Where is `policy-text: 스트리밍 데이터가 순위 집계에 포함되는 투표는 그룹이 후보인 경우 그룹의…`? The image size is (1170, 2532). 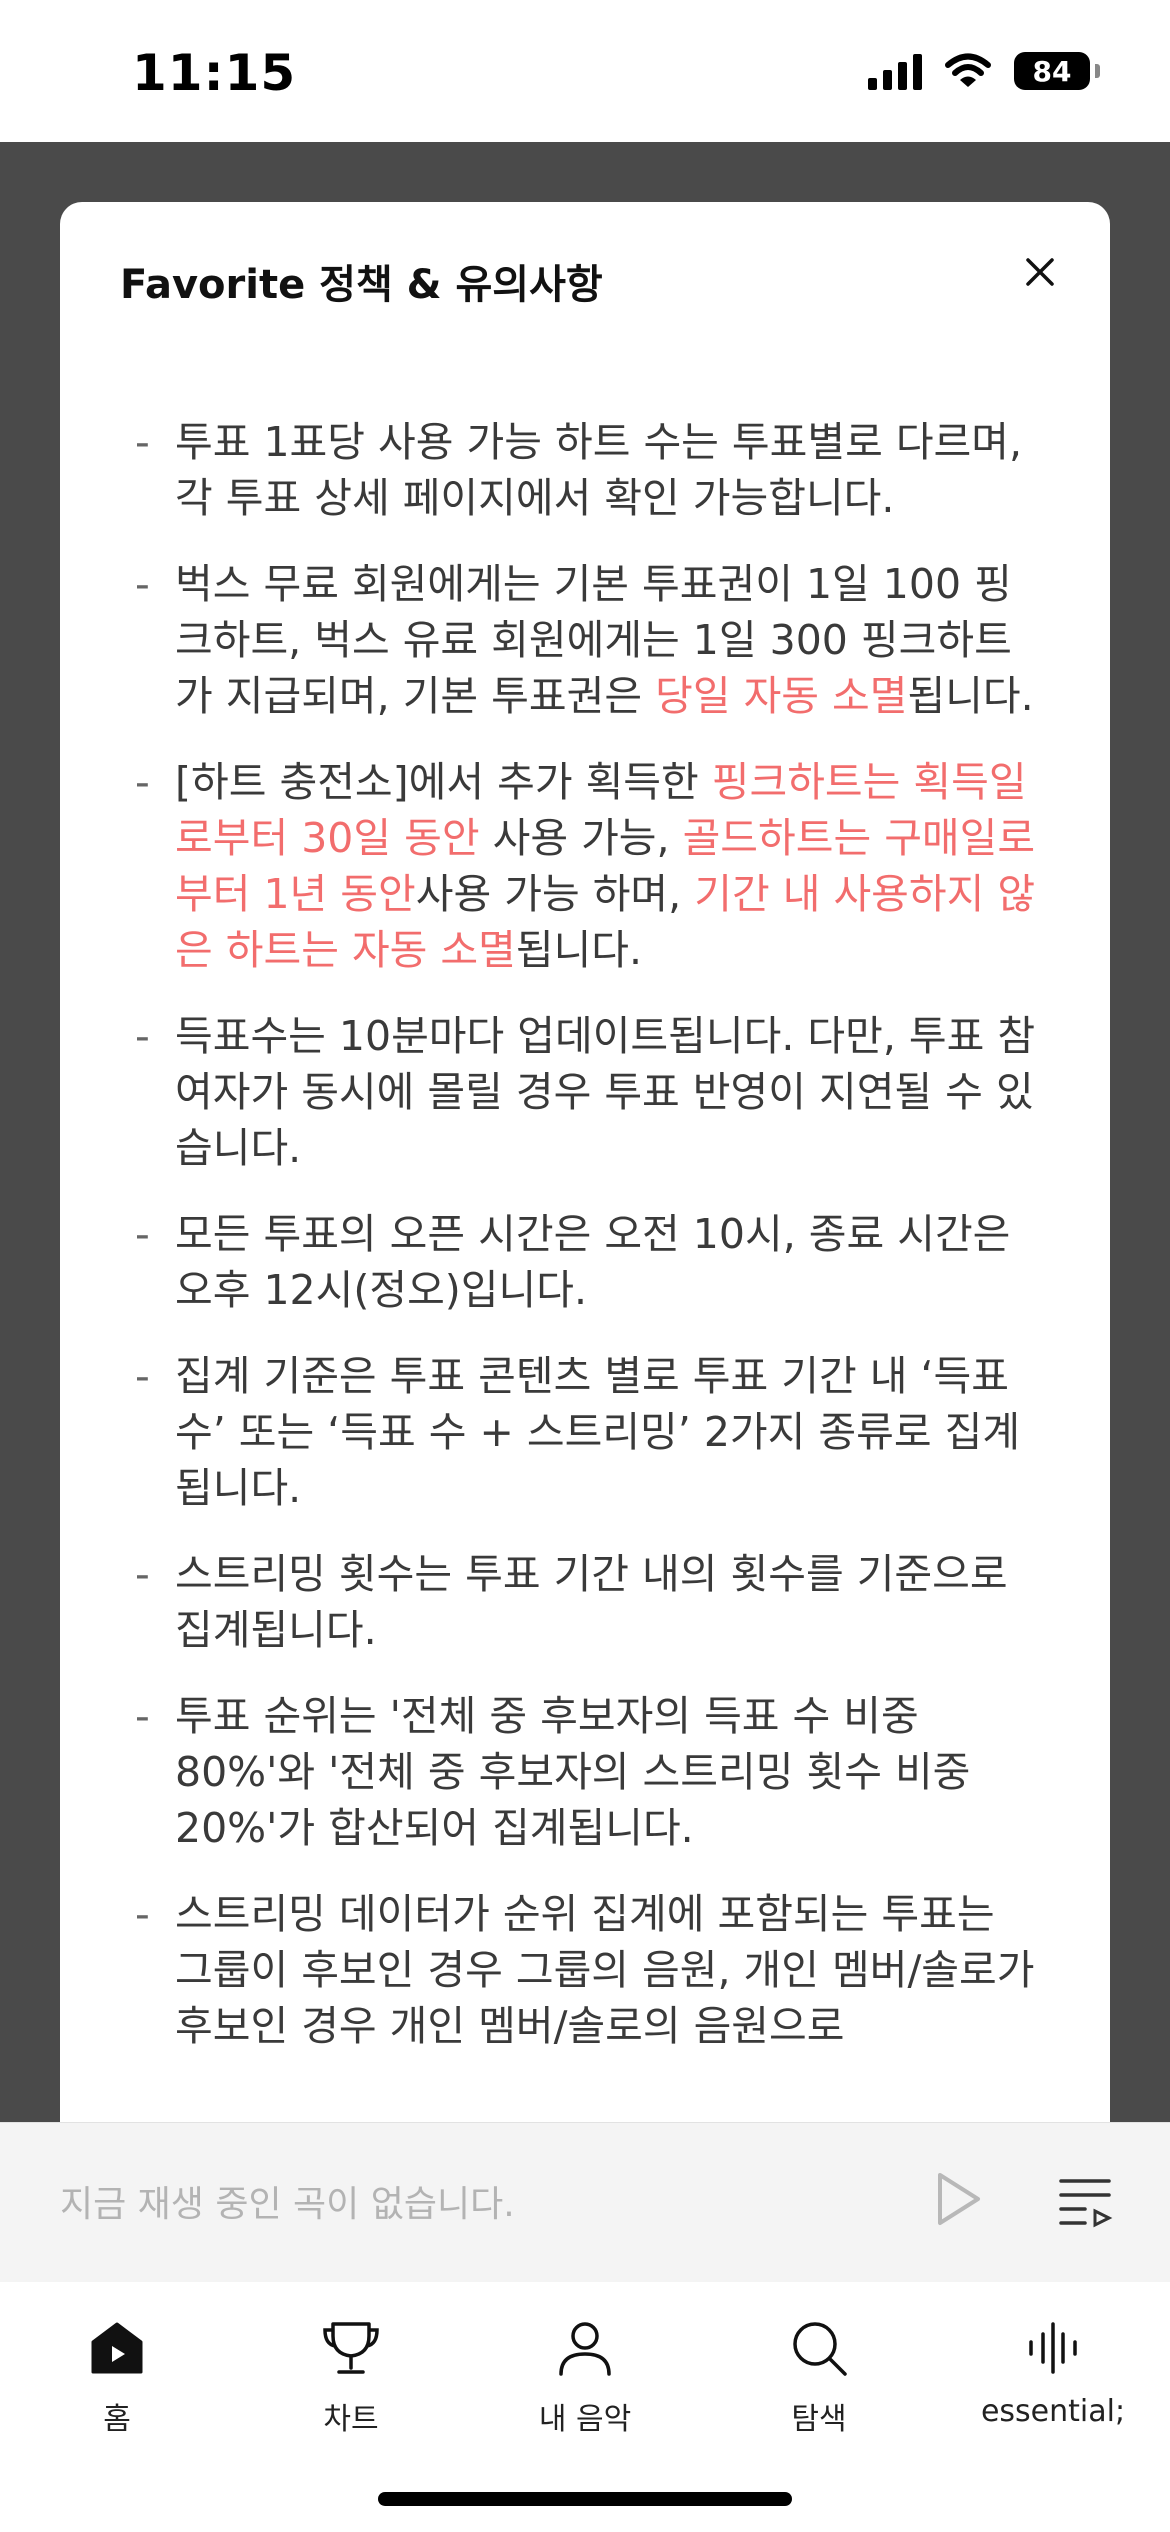
policy-text: 스트리밍 데이터가 순위 집계에 포함되는 투표는 그룹이 후보인 경우 그룹의… is located at coordinates (605, 1970).